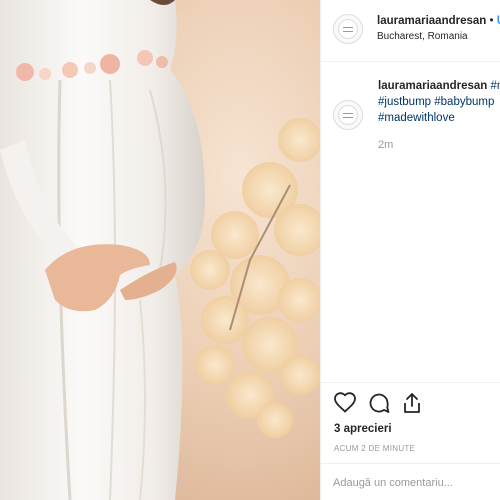 This screenshot has height=500, width=500. I want to click on author-username: lauramariaandresan • U, so click(438, 21).